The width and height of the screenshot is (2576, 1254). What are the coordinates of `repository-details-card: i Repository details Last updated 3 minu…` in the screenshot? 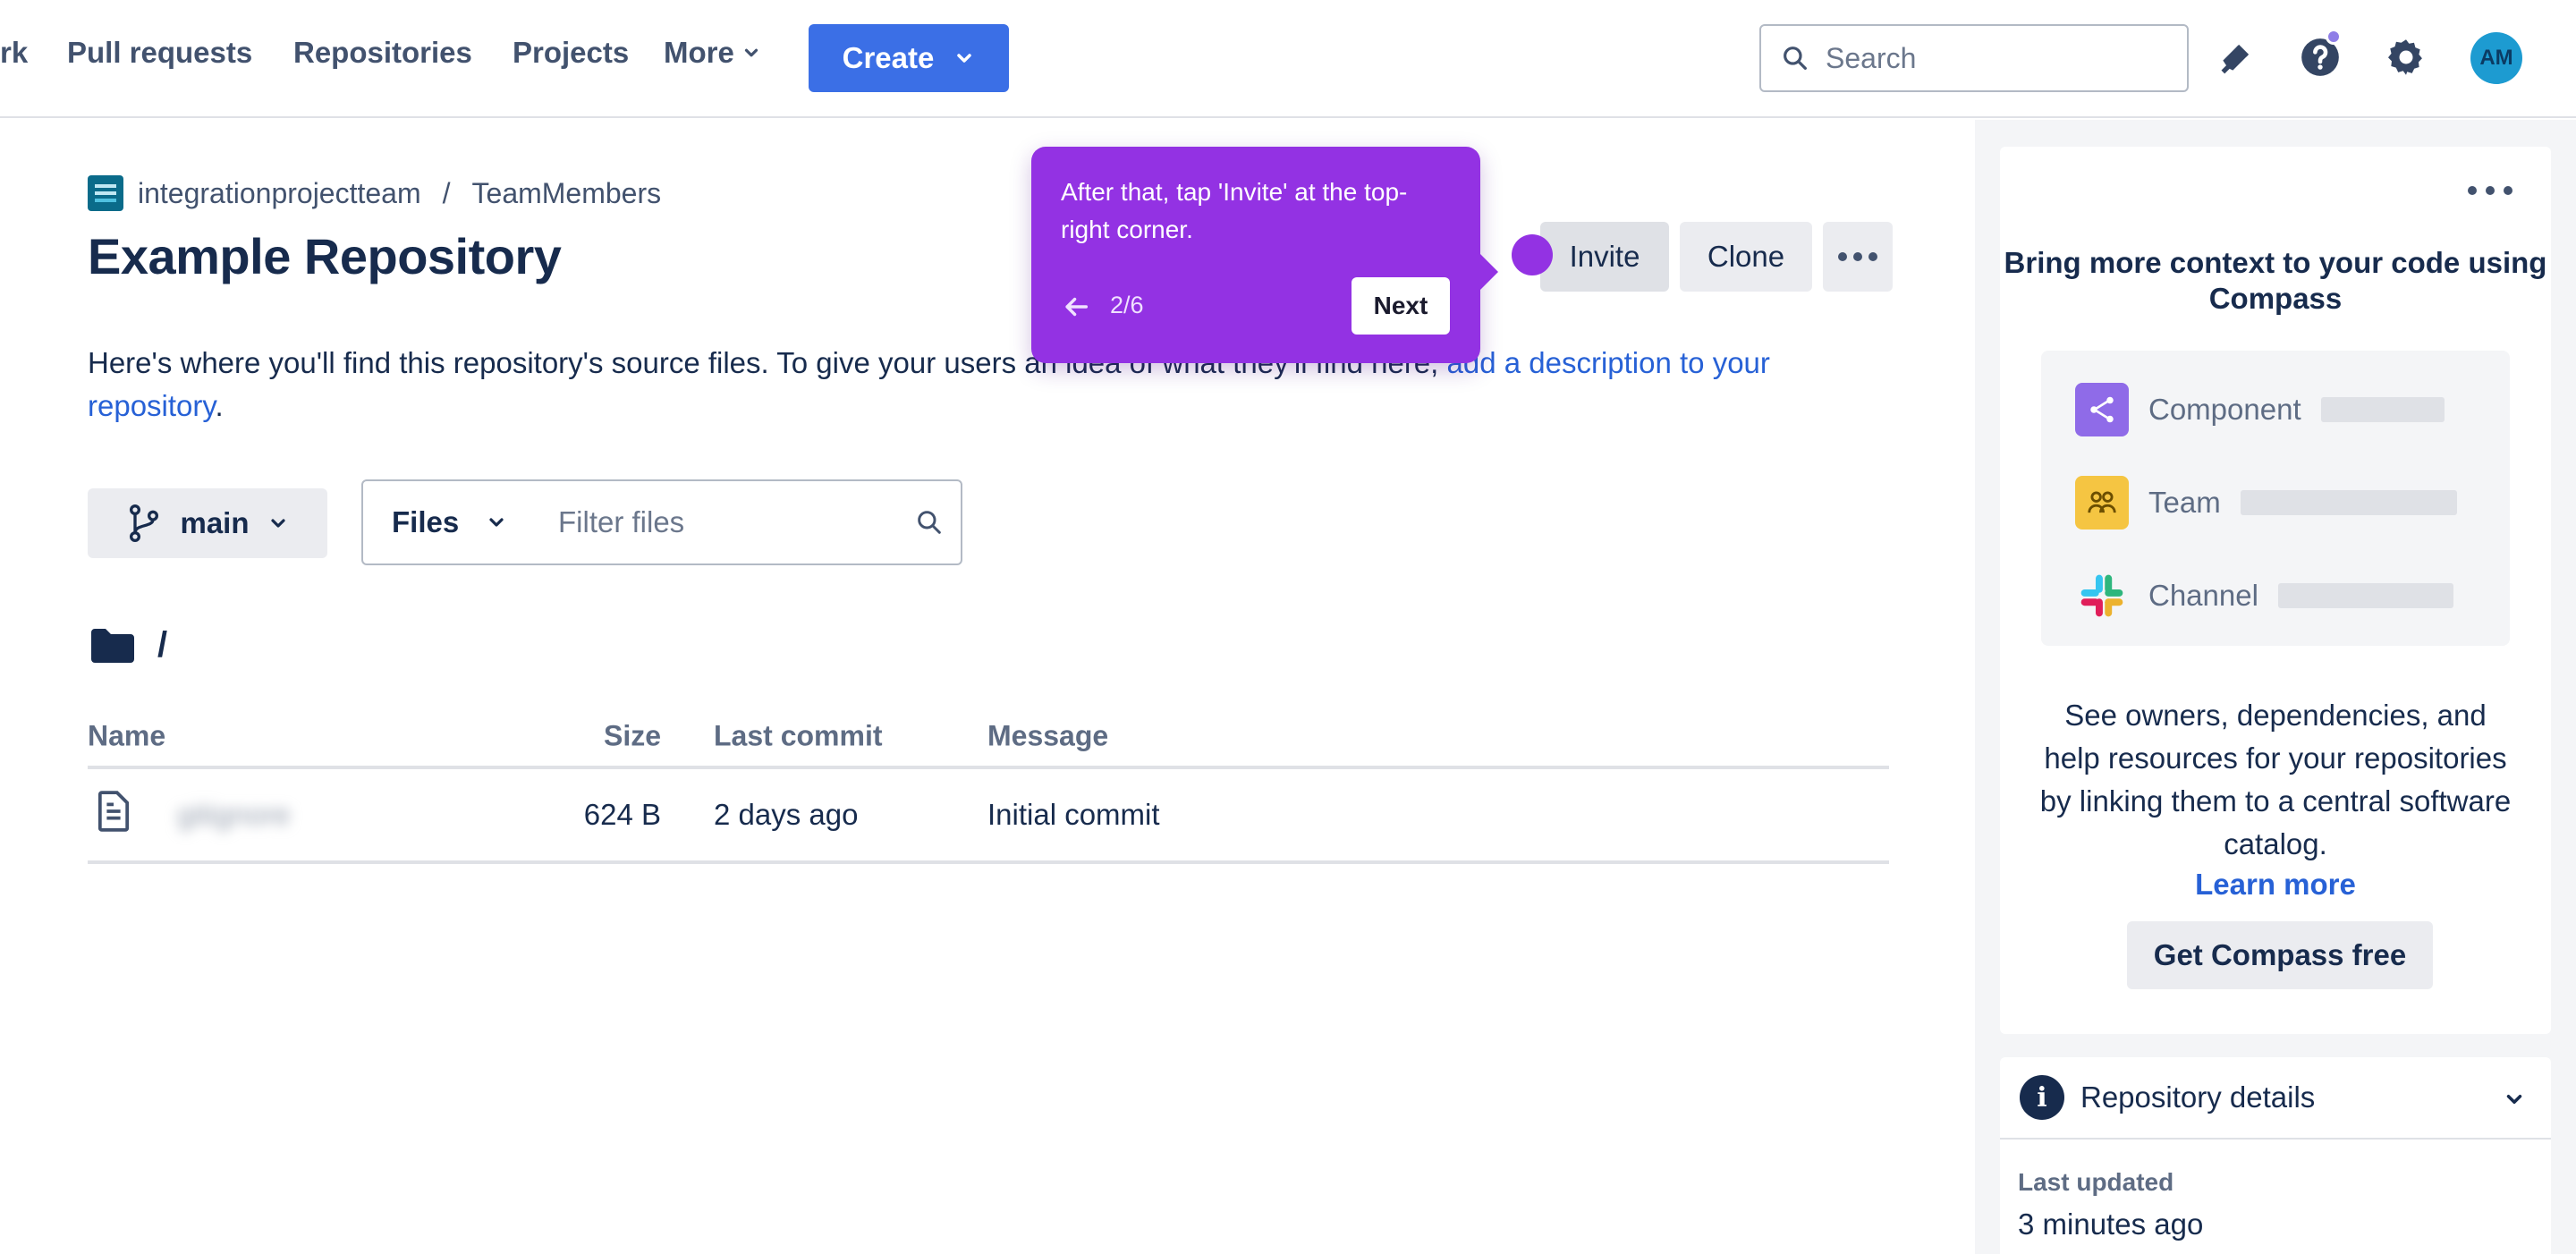 It's located at (2275, 1155).